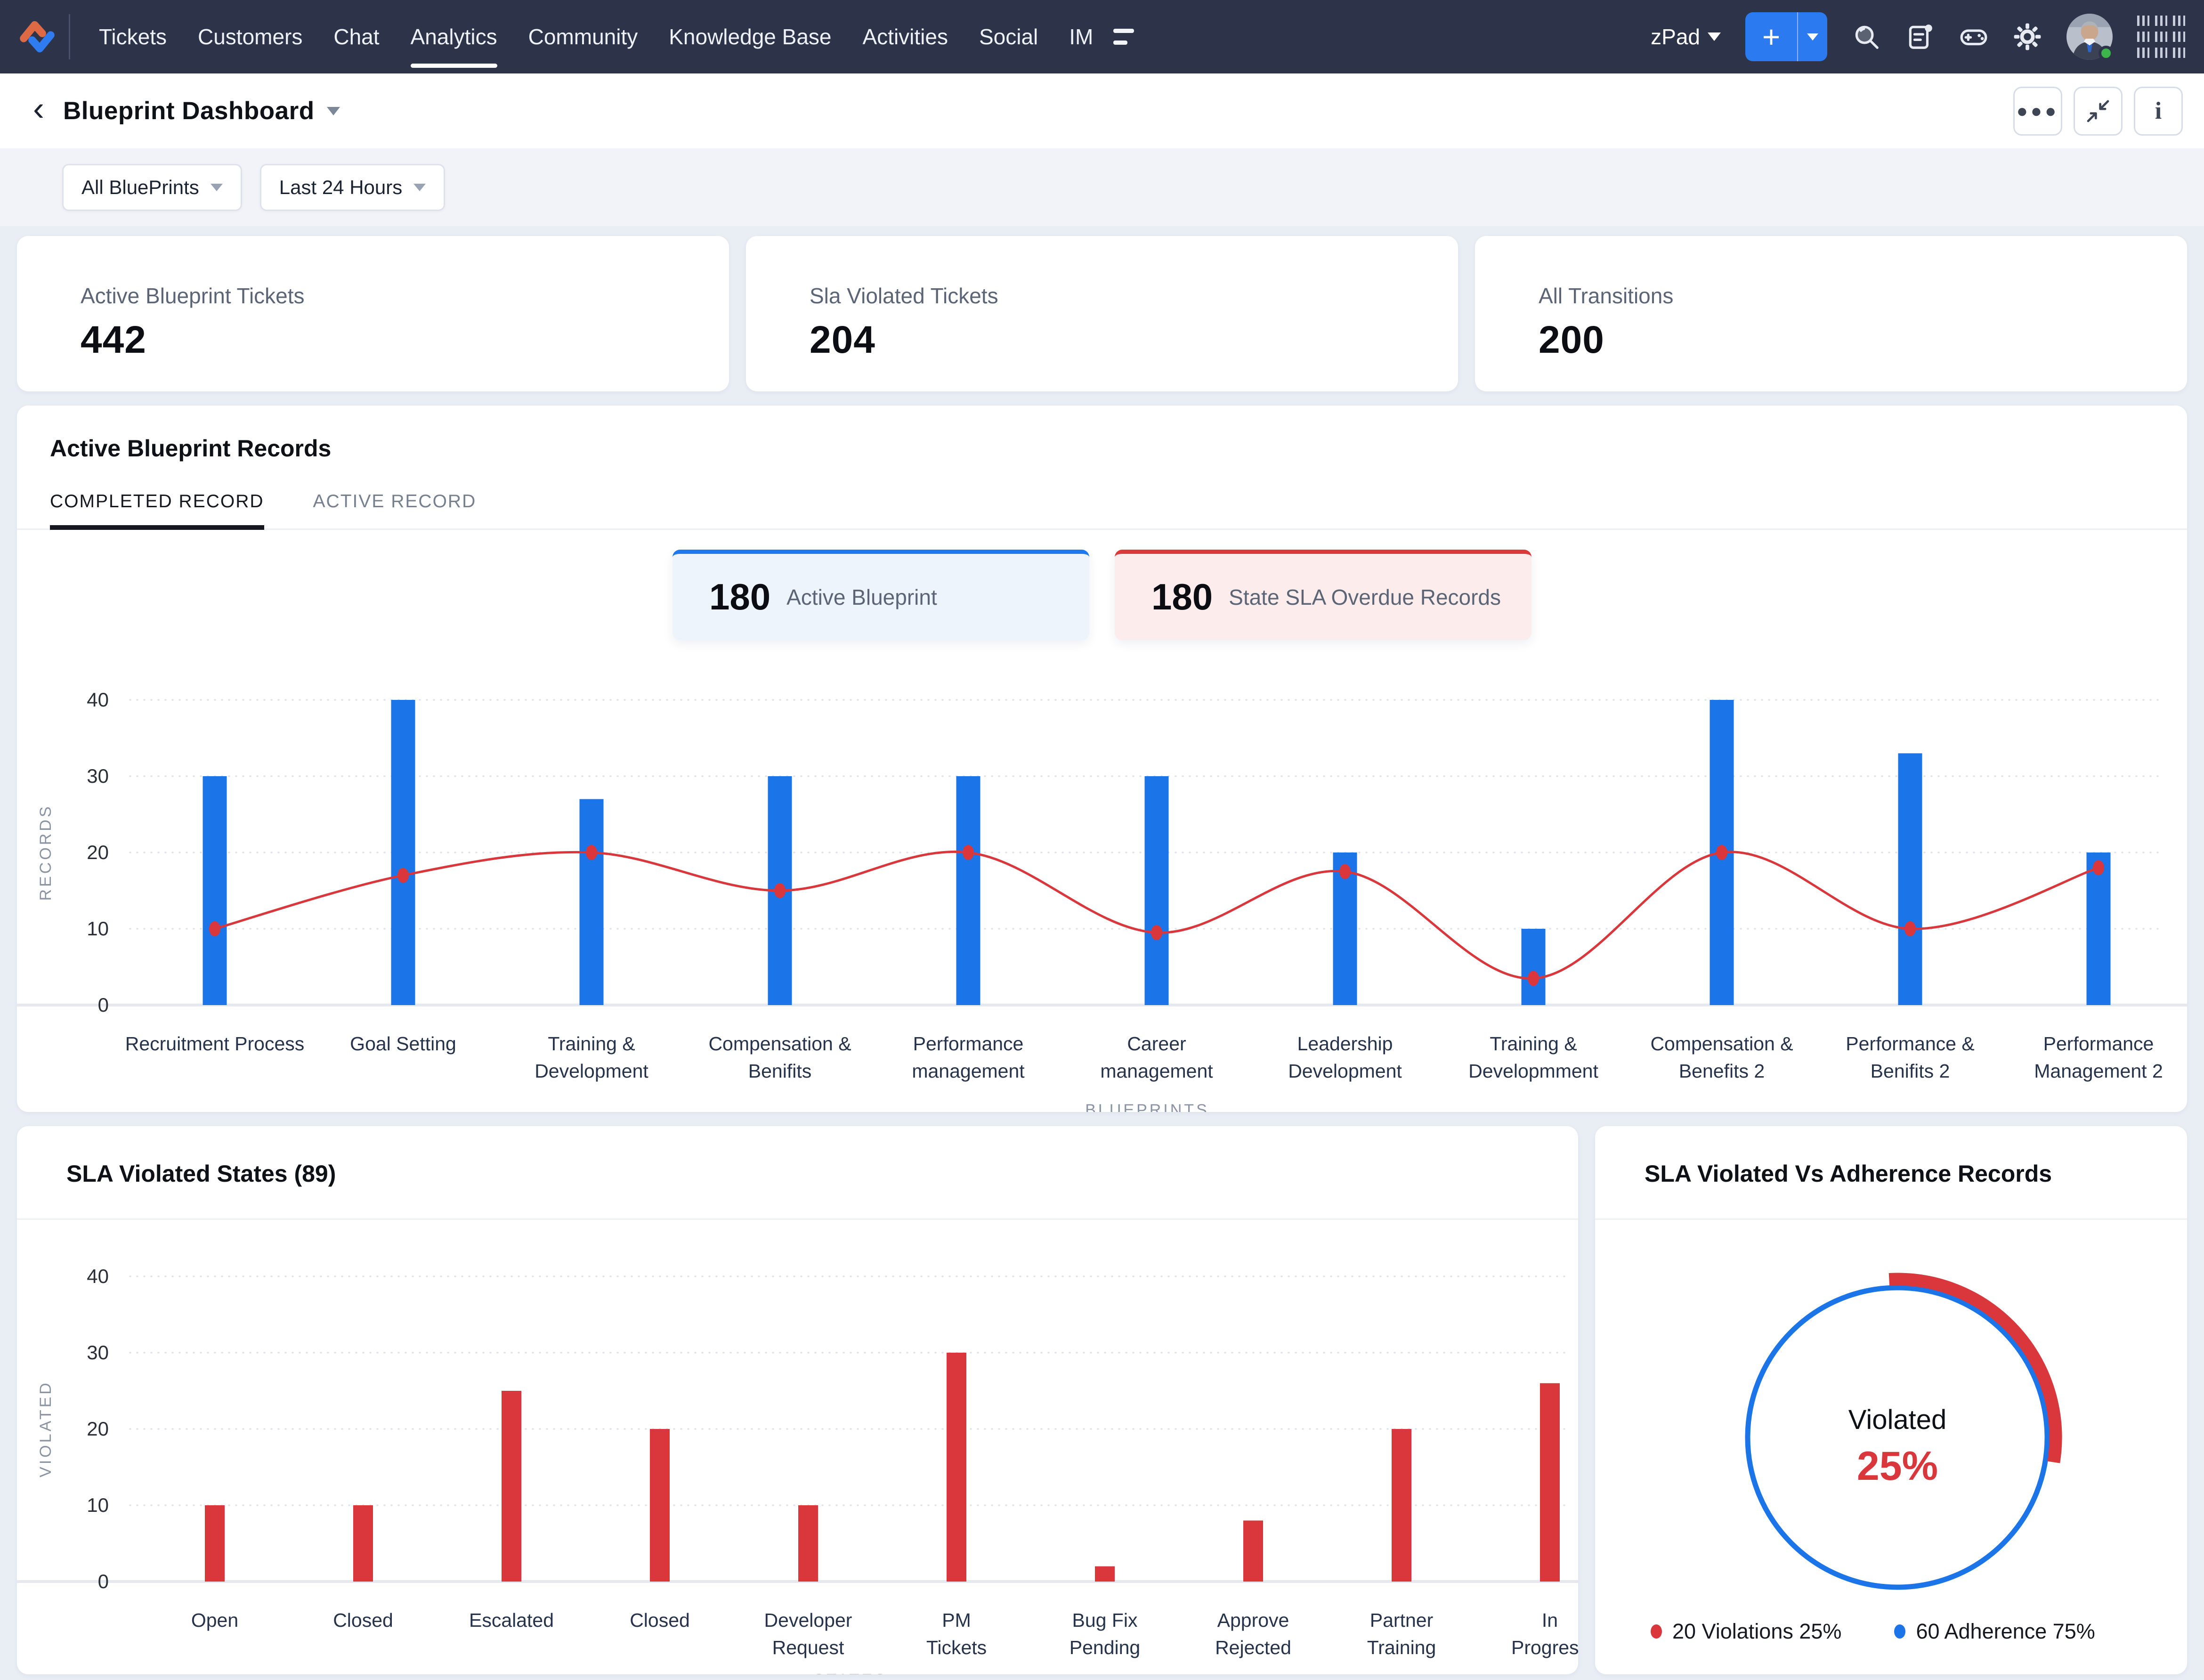 The height and width of the screenshot is (1680, 2204). What do you see at coordinates (193, 296) in the screenshot?
I see `stat-label: Active Blueprint Tickets` at bounding box center [193, 296].